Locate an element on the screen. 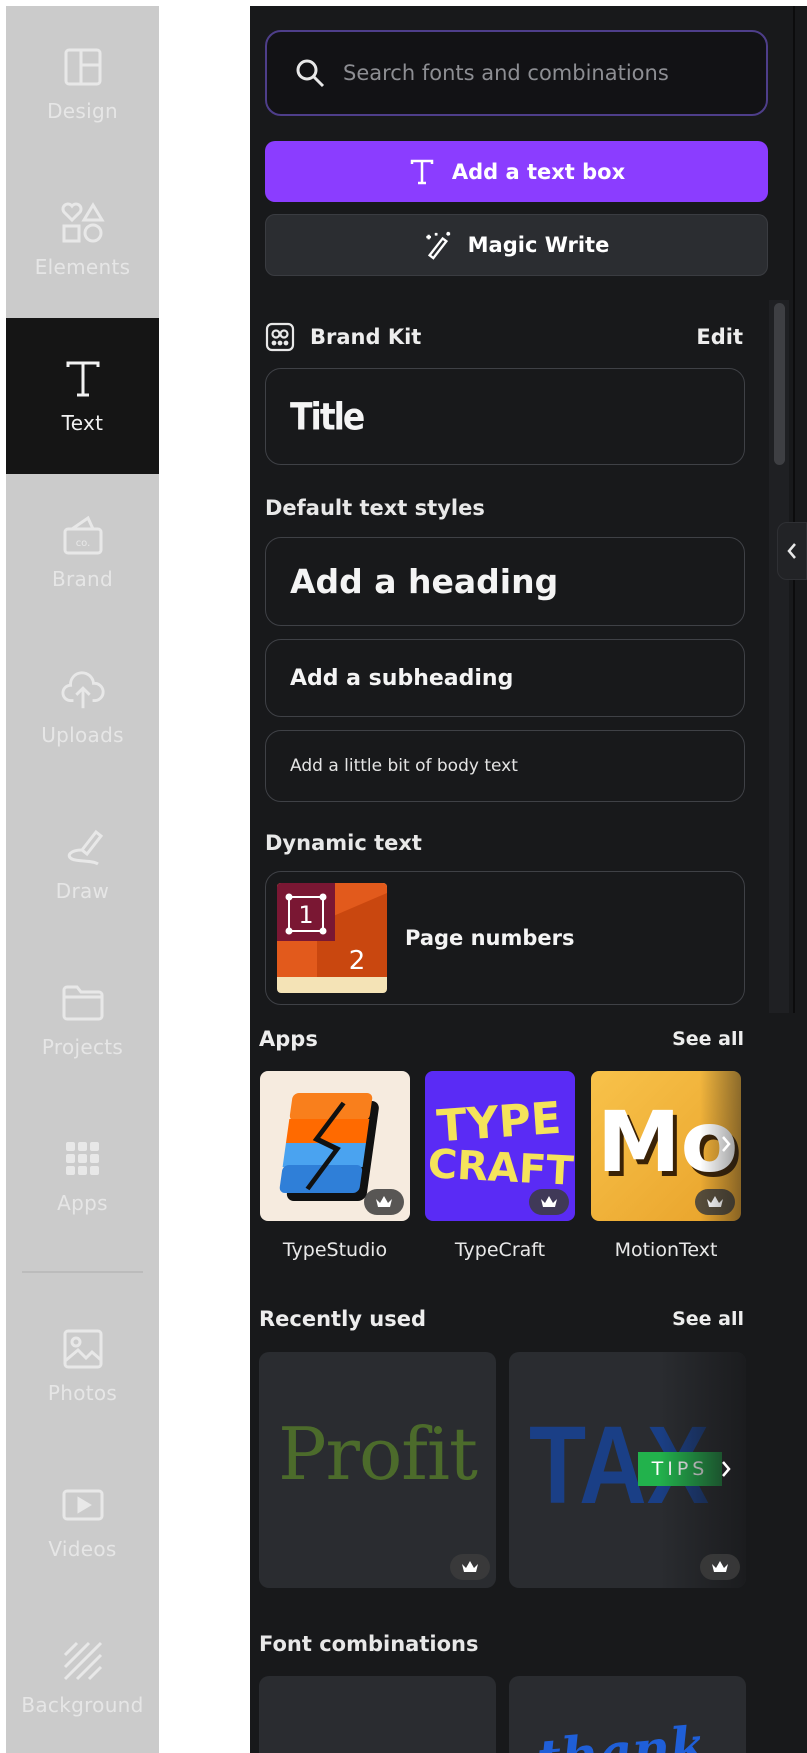  apps-header: Apps See all is located at coordinates (501, 1039).